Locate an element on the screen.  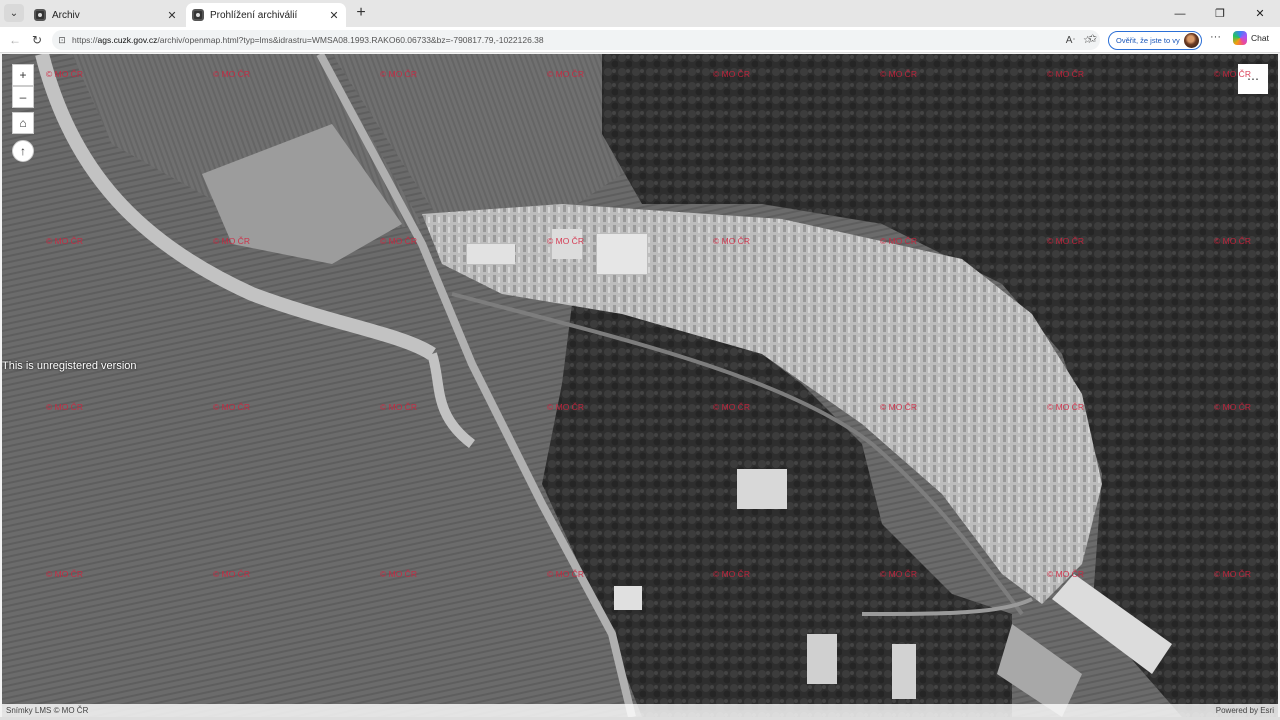
tab-title: Prohlížení archiválií is located at coordinates (254, 15).